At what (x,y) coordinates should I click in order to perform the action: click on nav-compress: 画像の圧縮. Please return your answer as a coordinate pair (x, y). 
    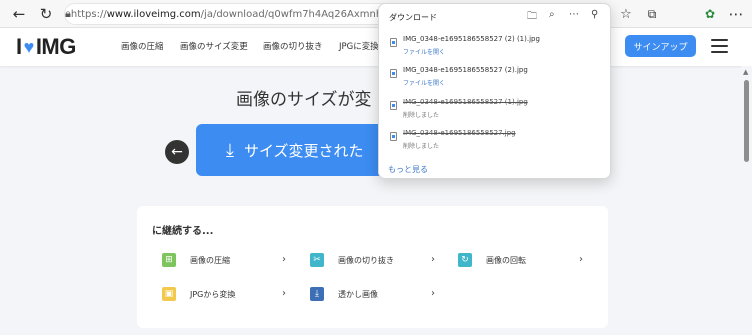
    Looking at the image, I should click on (142, 46).